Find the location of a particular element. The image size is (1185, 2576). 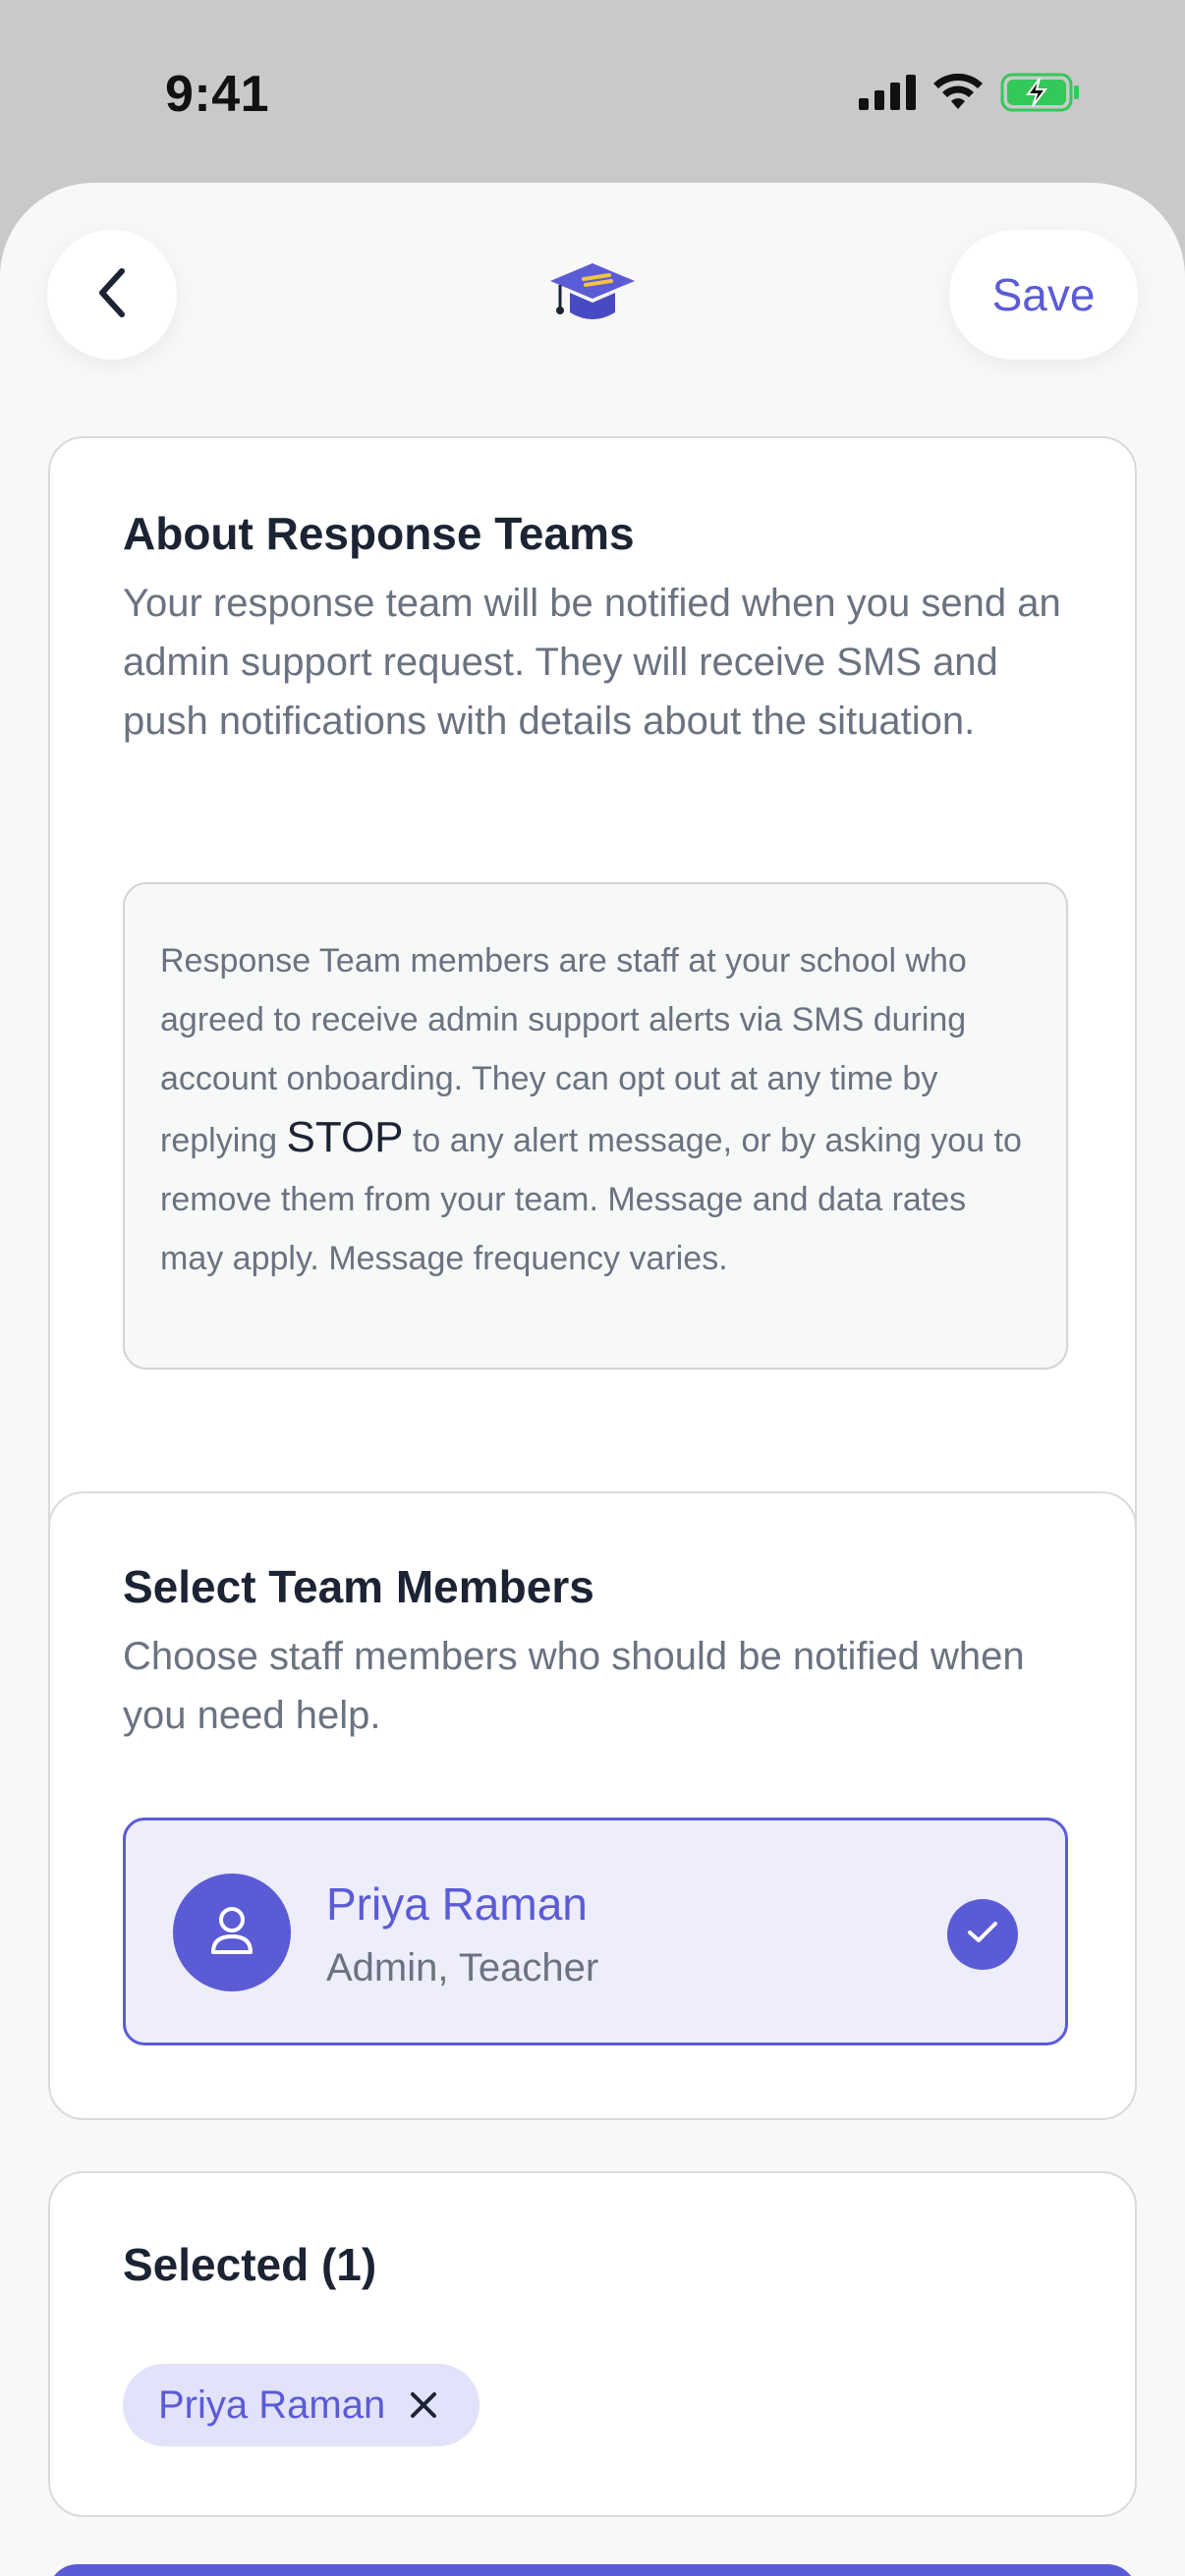

chip-label: Priya Raman is located at coordinates (272, 2404).